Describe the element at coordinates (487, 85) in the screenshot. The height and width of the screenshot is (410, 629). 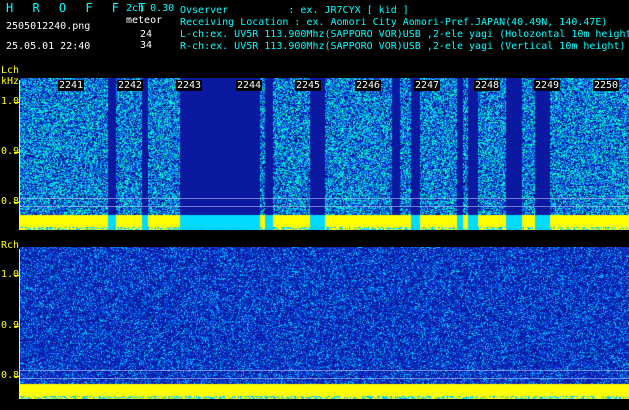
I see `time-label: 2248` at that location.